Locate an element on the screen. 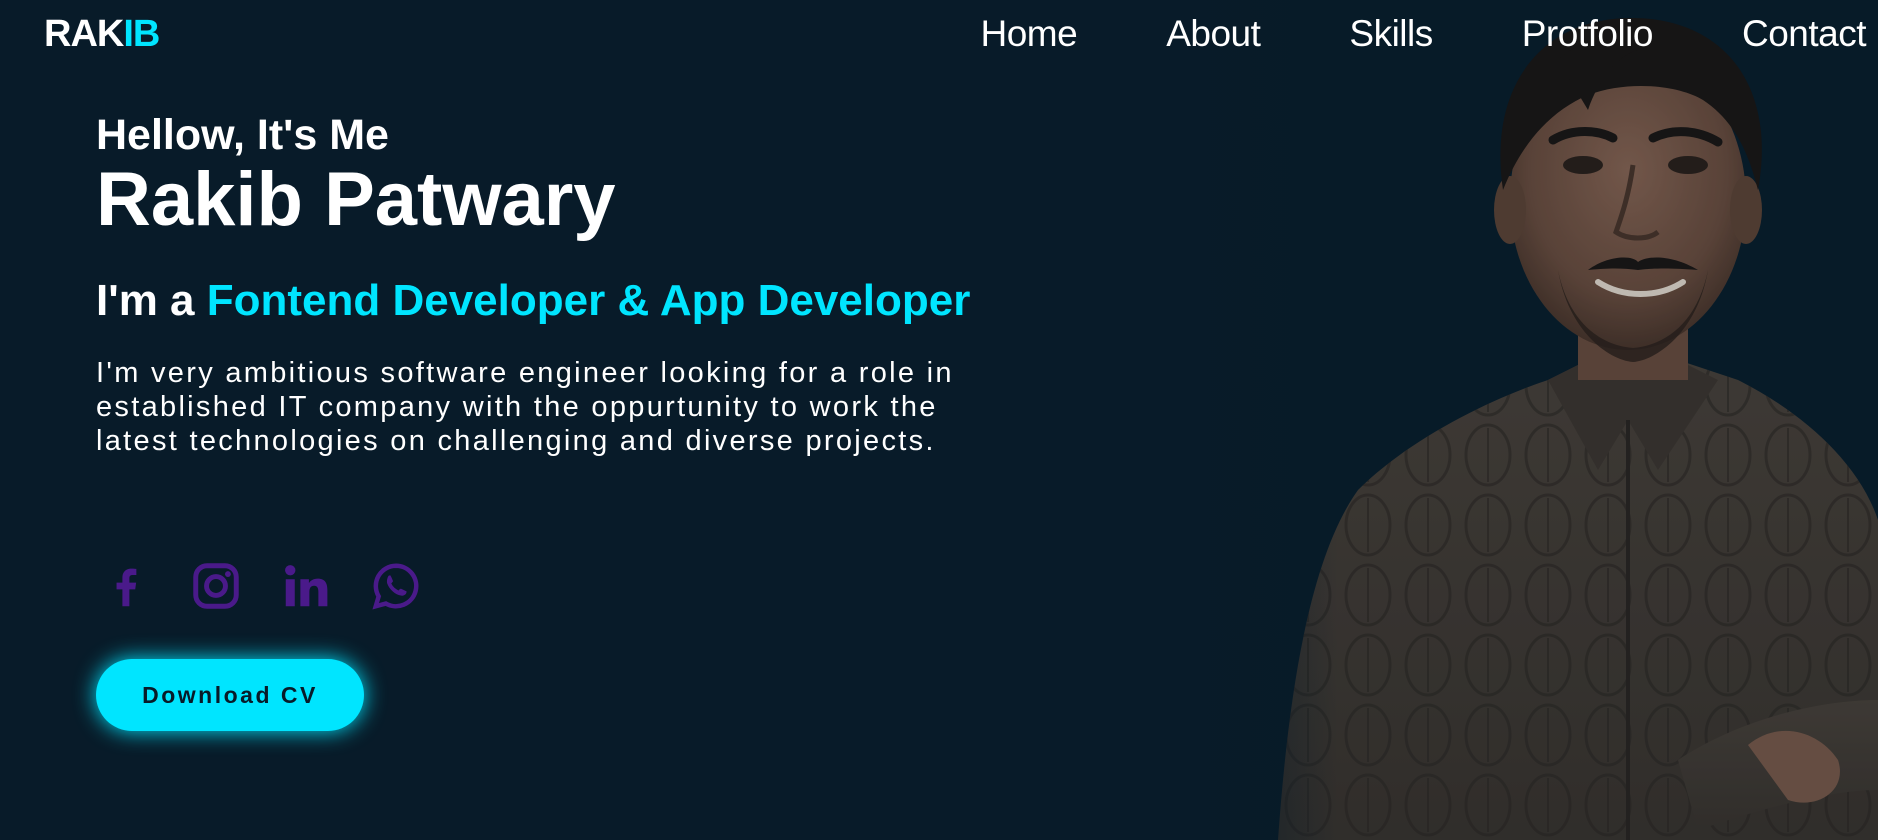 The image size is (1878, 840). whatsapp-link is located at coordinates (396, 586).